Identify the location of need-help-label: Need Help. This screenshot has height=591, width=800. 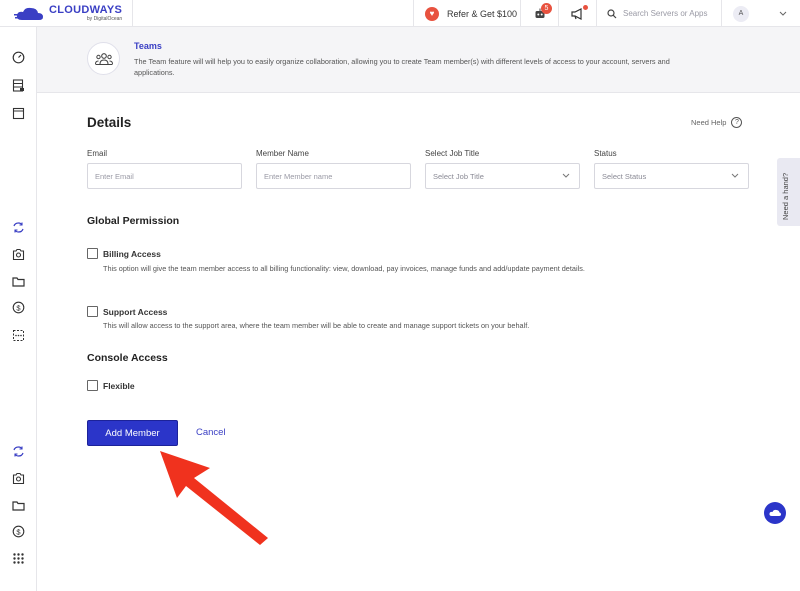
(709, 122).